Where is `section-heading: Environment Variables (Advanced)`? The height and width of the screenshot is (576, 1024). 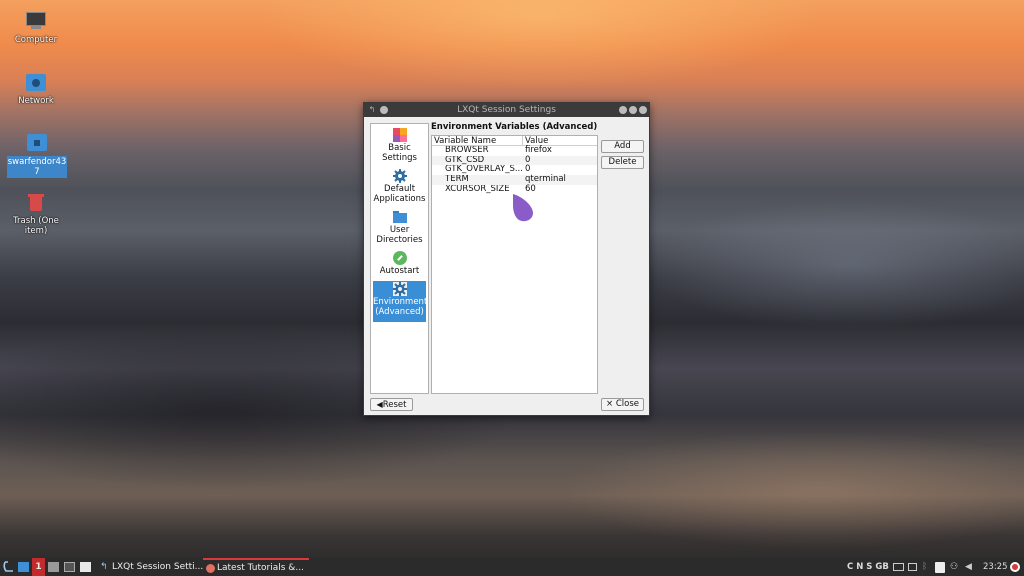
section-heading: Environment Variables (Advanced) is located at coordinates (514, 127).